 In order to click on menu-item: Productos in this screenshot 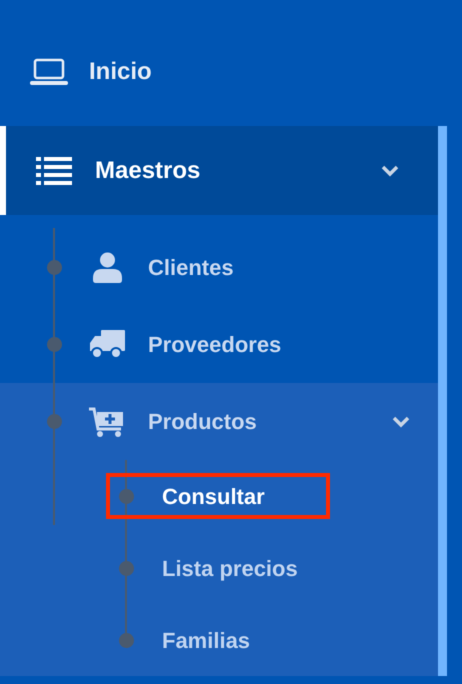, I will do `click(219, 421)`.